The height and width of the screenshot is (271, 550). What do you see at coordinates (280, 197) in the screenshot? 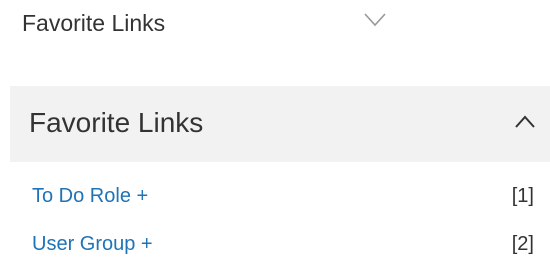
I see `favorite-link-row: To Do Role + [1]` at bounding box center [280, 197].